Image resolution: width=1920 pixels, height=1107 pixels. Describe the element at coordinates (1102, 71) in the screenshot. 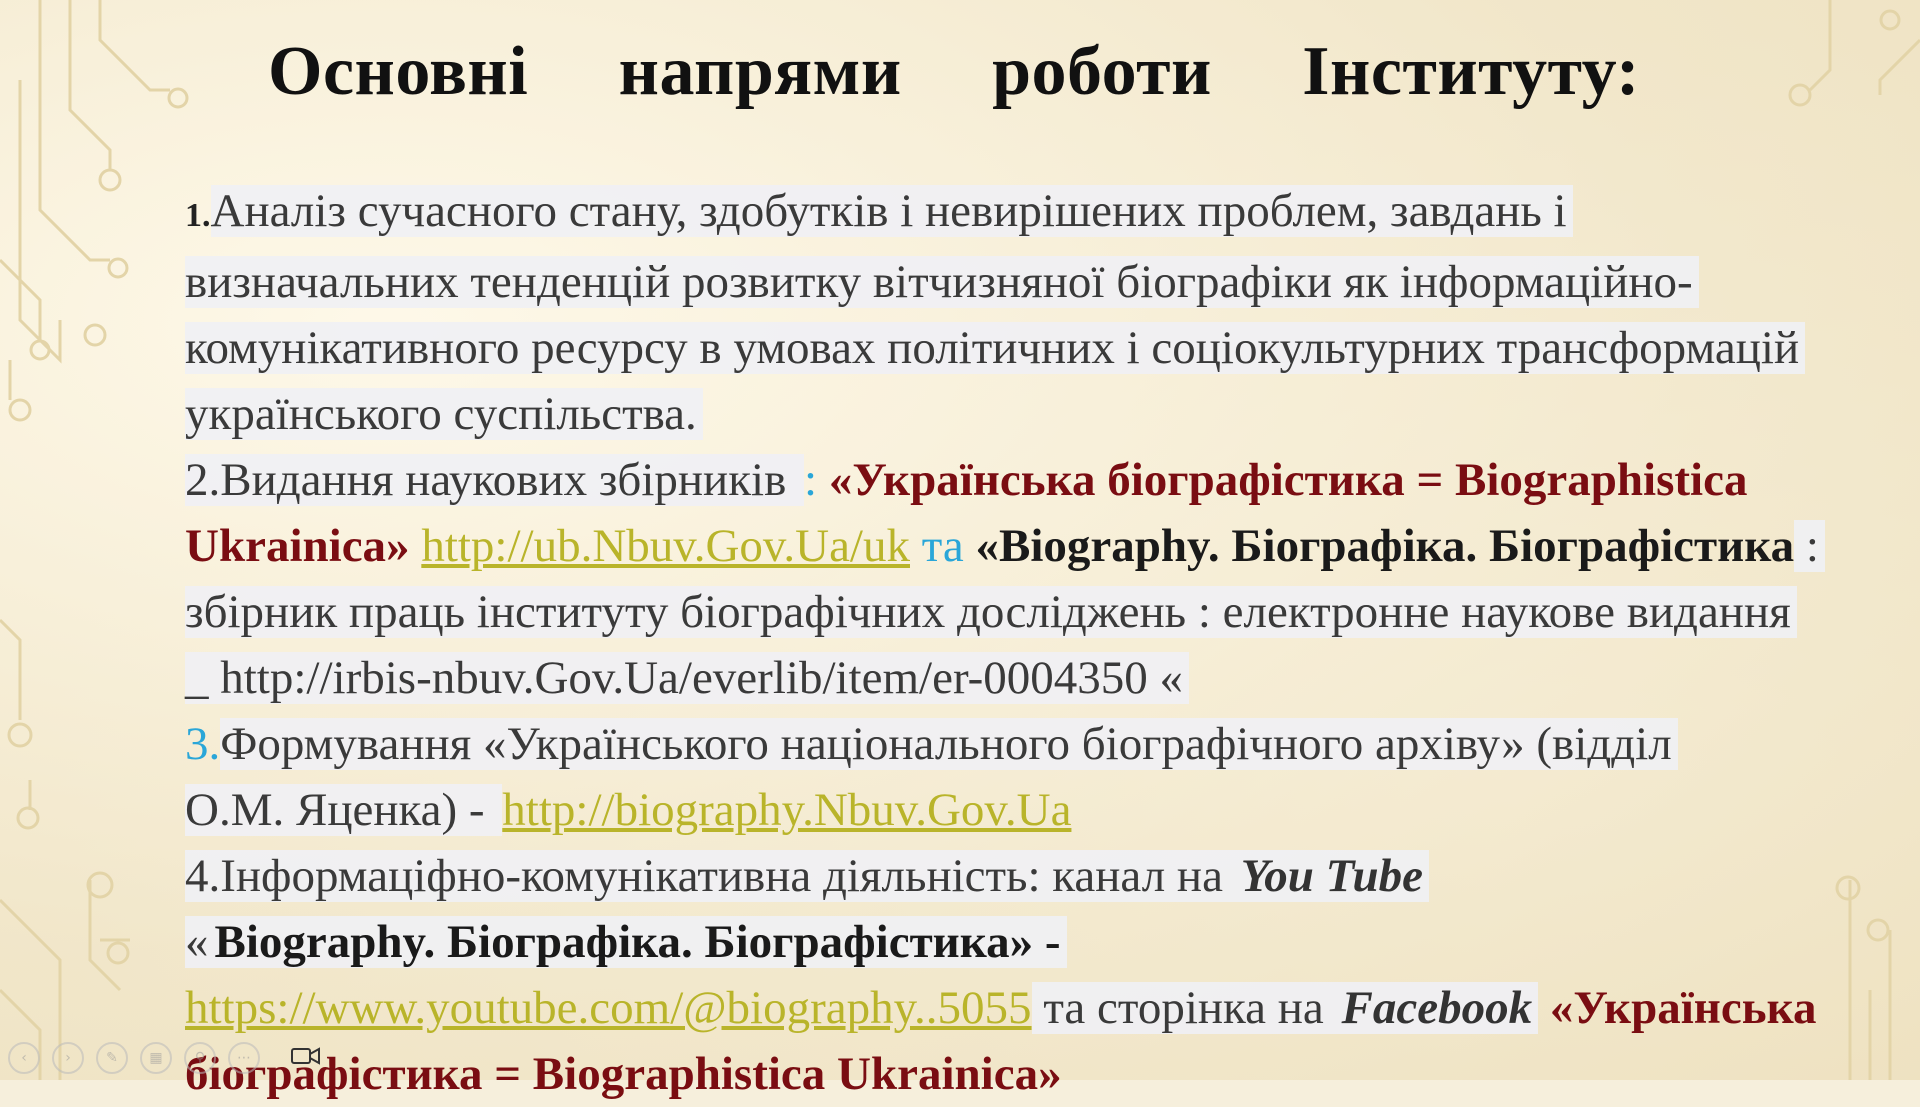

I see `title-word-3: роботи` at that location.